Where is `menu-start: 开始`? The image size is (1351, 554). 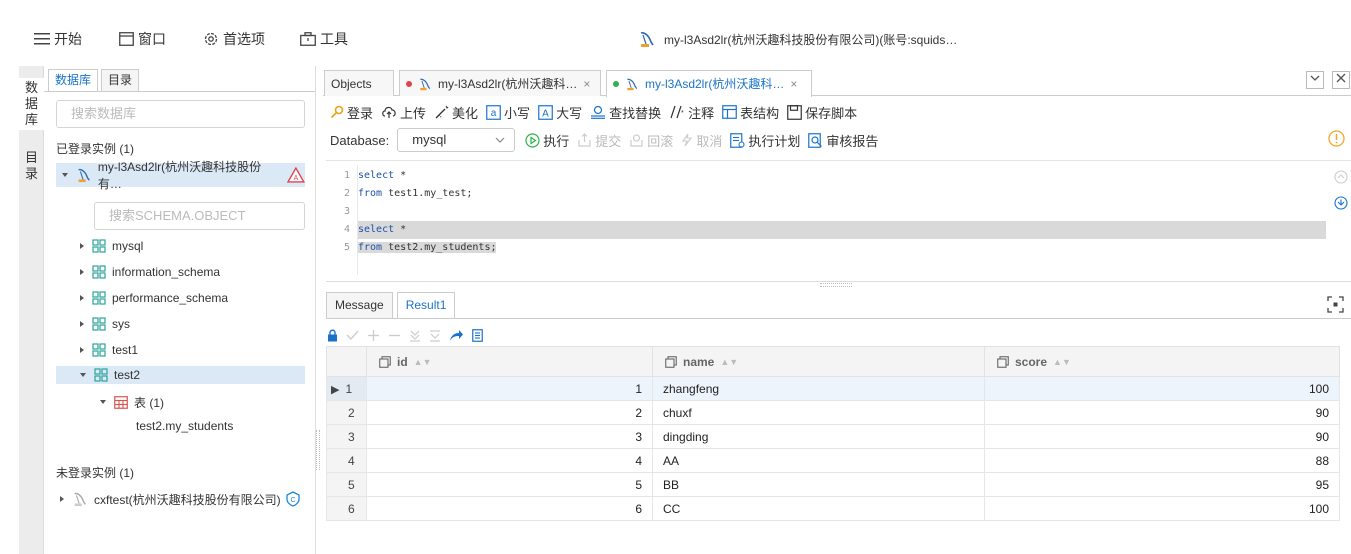 menu-start: 开始 is located at coordinates (58, 39).